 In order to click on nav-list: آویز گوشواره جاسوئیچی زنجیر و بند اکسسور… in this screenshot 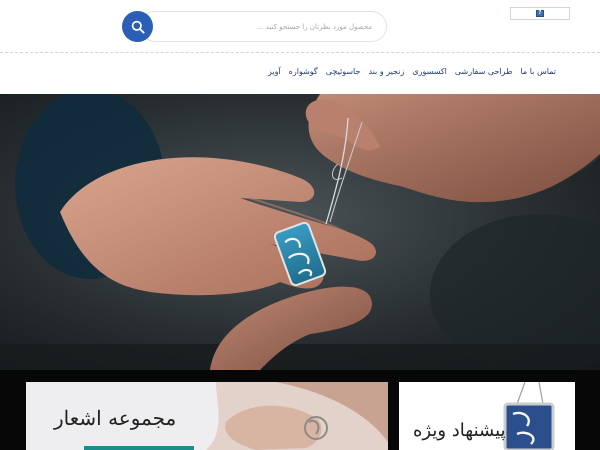, I will do `click(408, 71)`.